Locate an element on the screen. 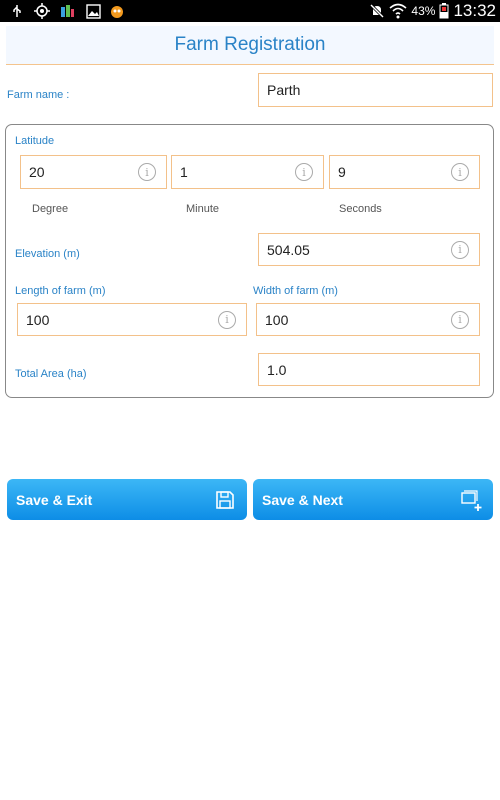  farm-name-input: Parth is located at coordinates (375, 90).